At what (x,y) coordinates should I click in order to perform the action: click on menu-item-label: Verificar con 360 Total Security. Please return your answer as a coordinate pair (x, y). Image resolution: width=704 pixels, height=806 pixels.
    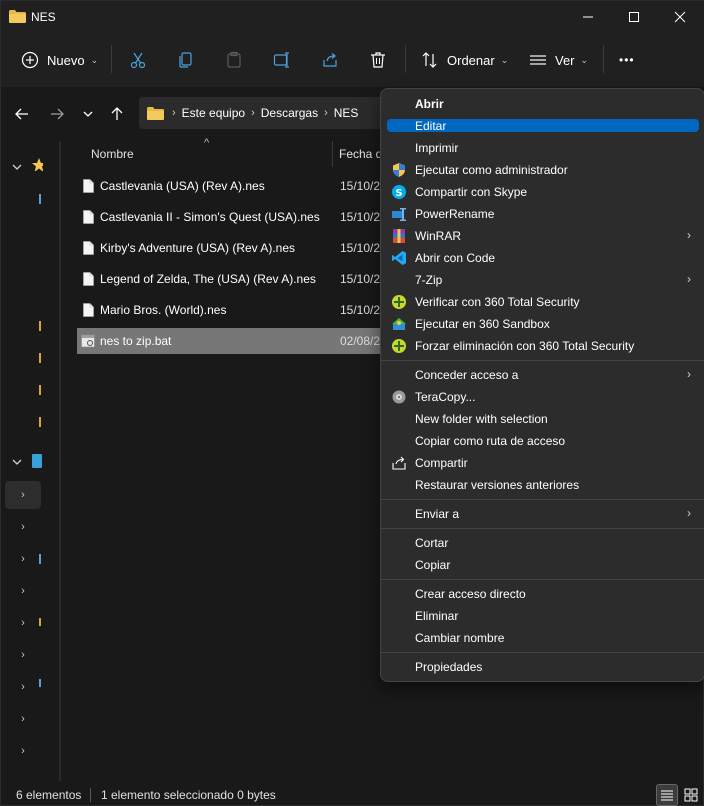
    Looking at the image, I should click on (497, 302).